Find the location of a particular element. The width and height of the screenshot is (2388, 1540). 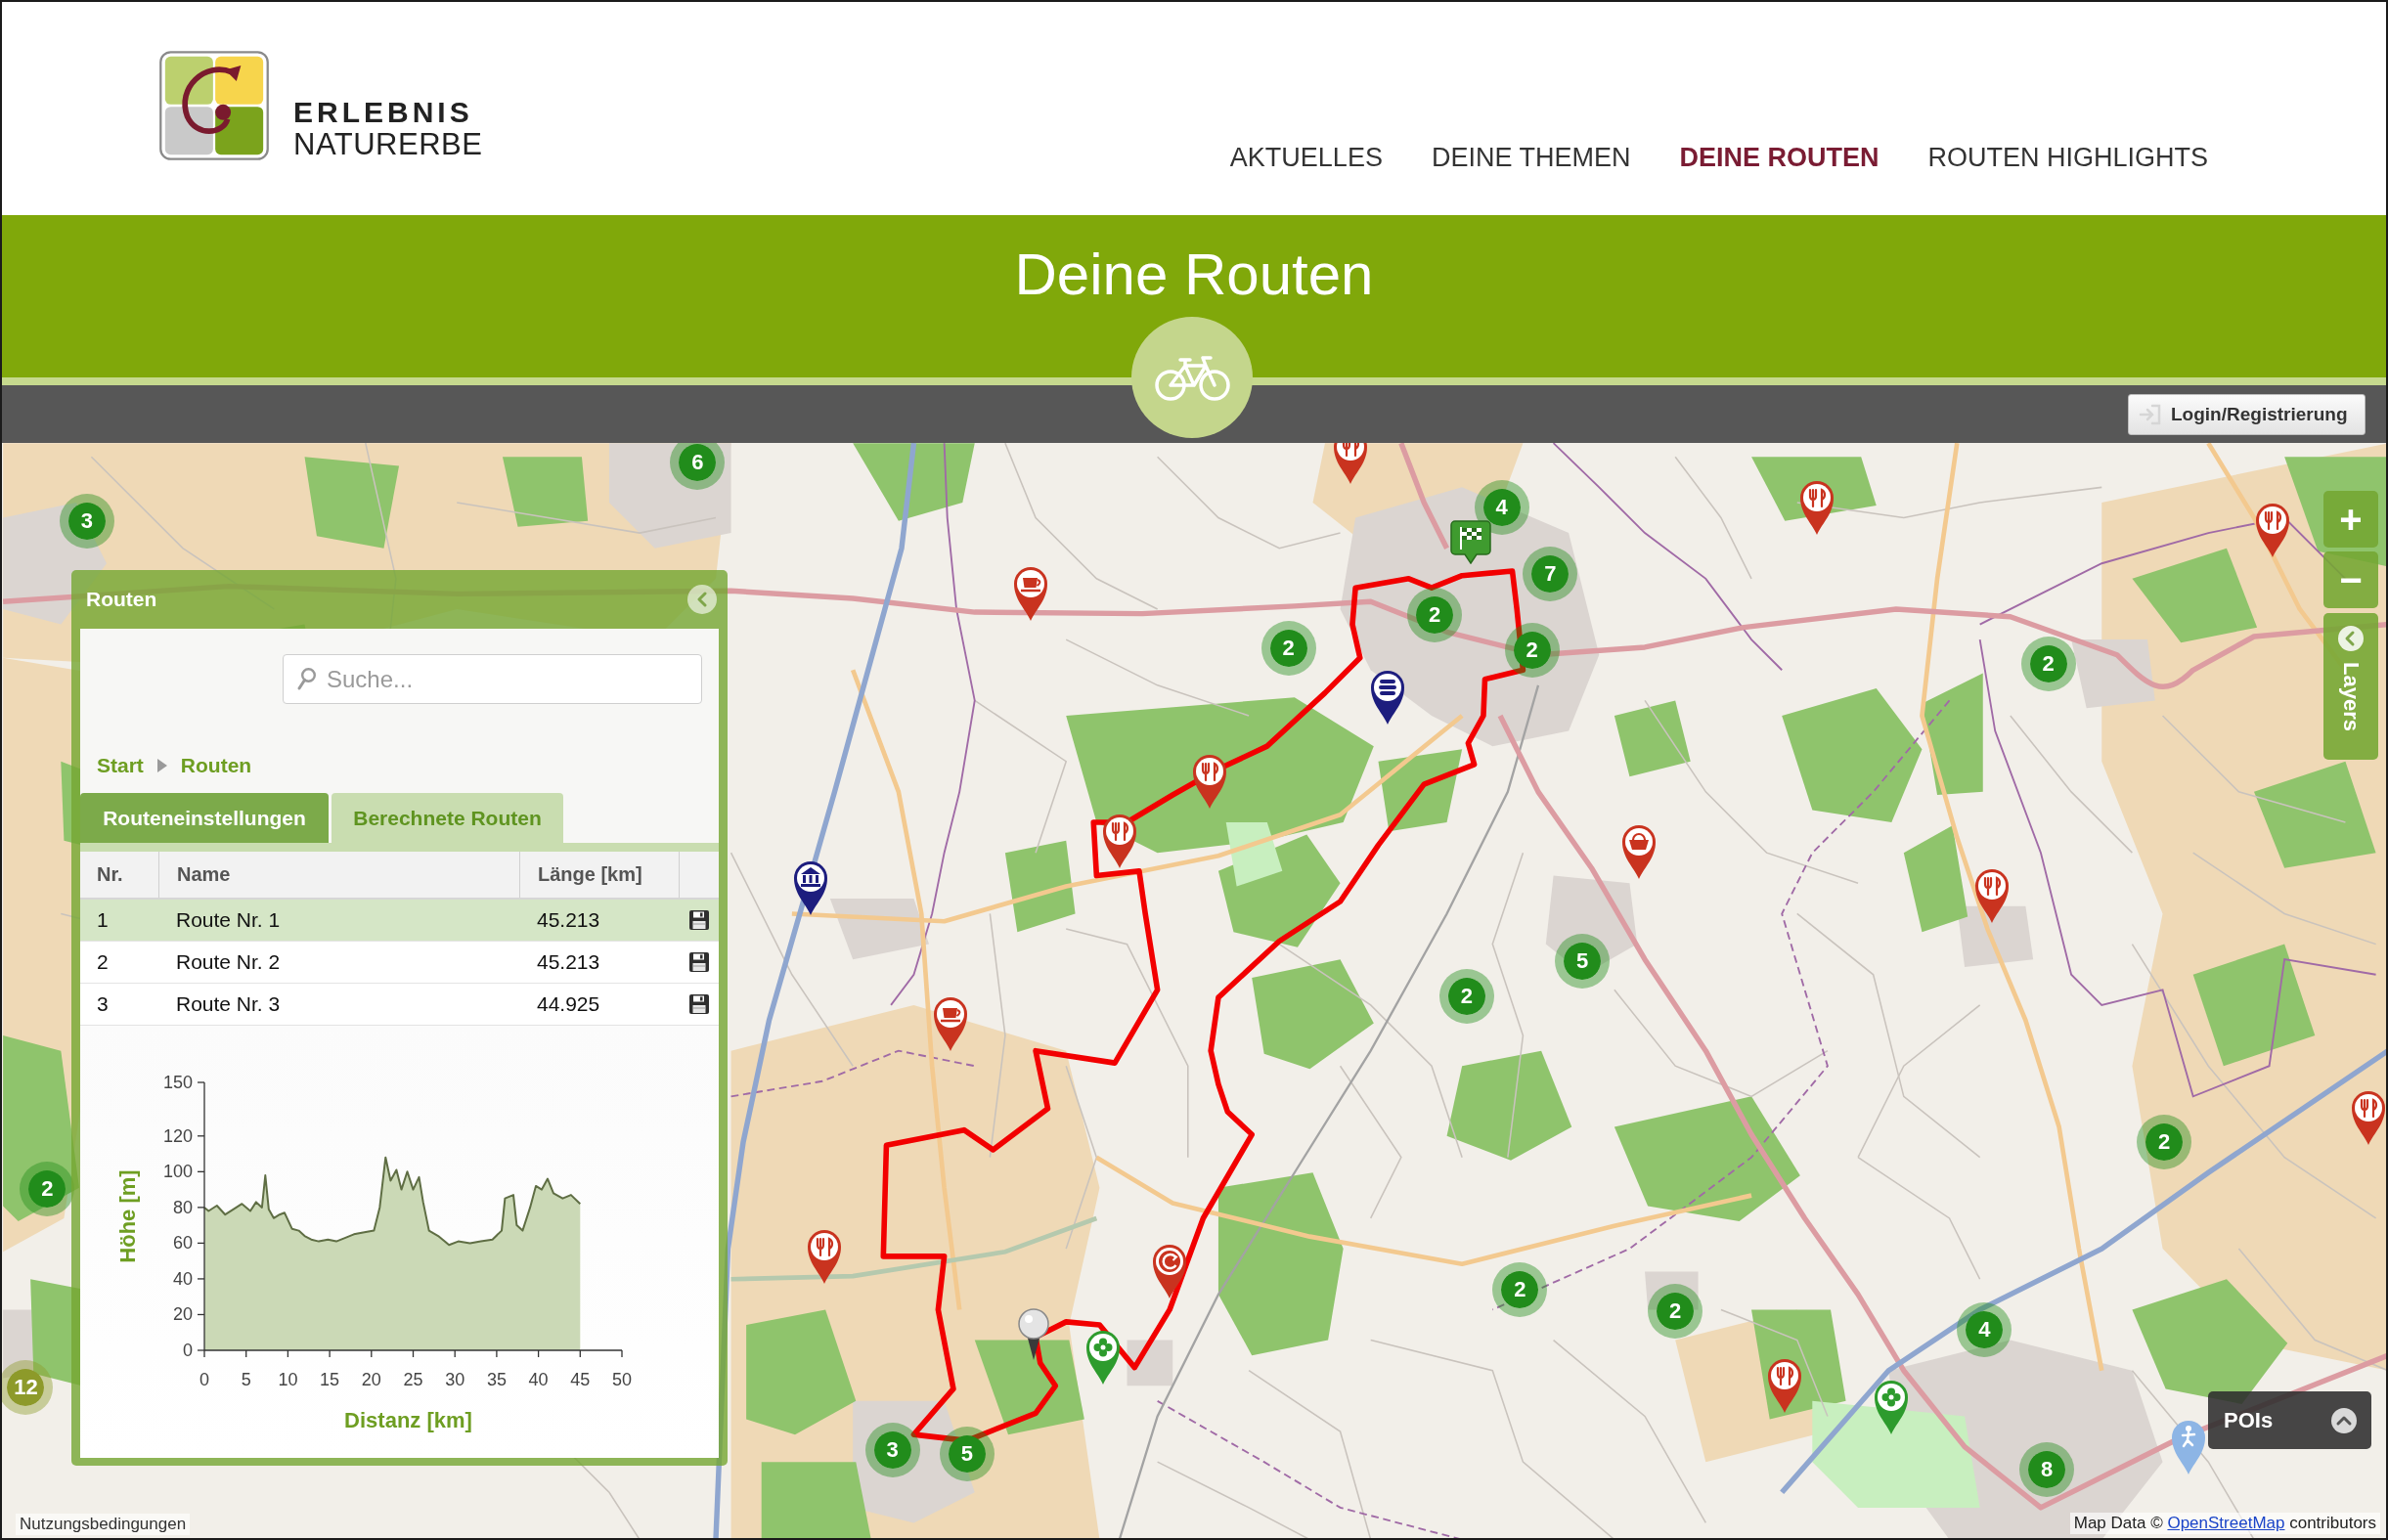

column-header: Nr. is located at coordinates (110, 874).